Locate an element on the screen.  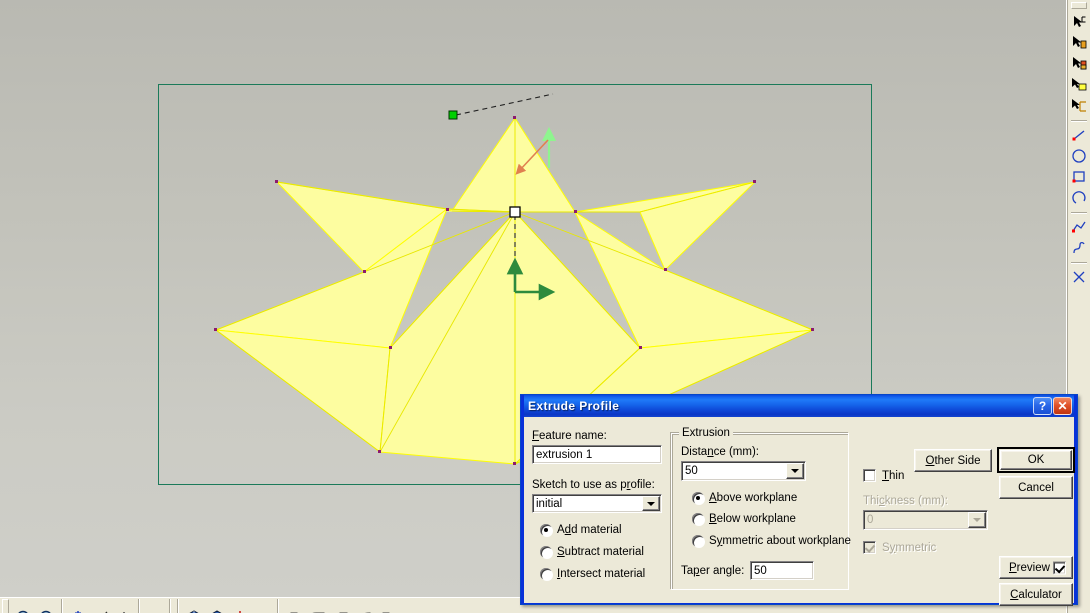
radio-intersect-material-label: Intersect material is located at coordinates (601, 574).